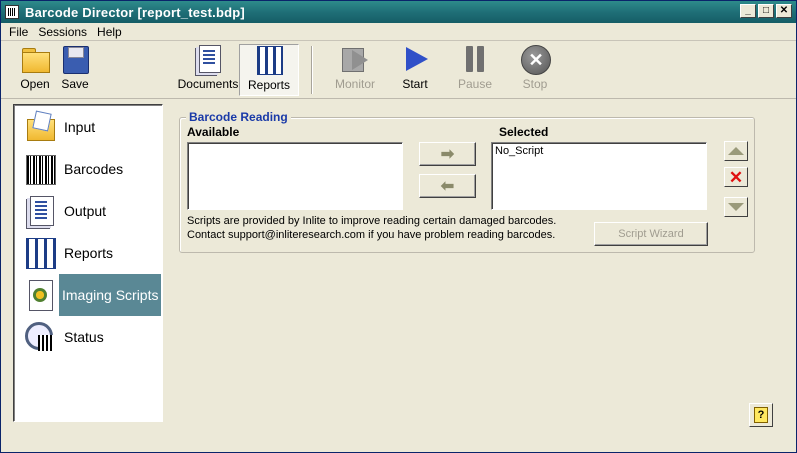 Image resolution: width=797 pixels, height=453 pixels. Describe the element at coordinates (415, 84) in the screenshot. I see `start-label: Start` at that location.